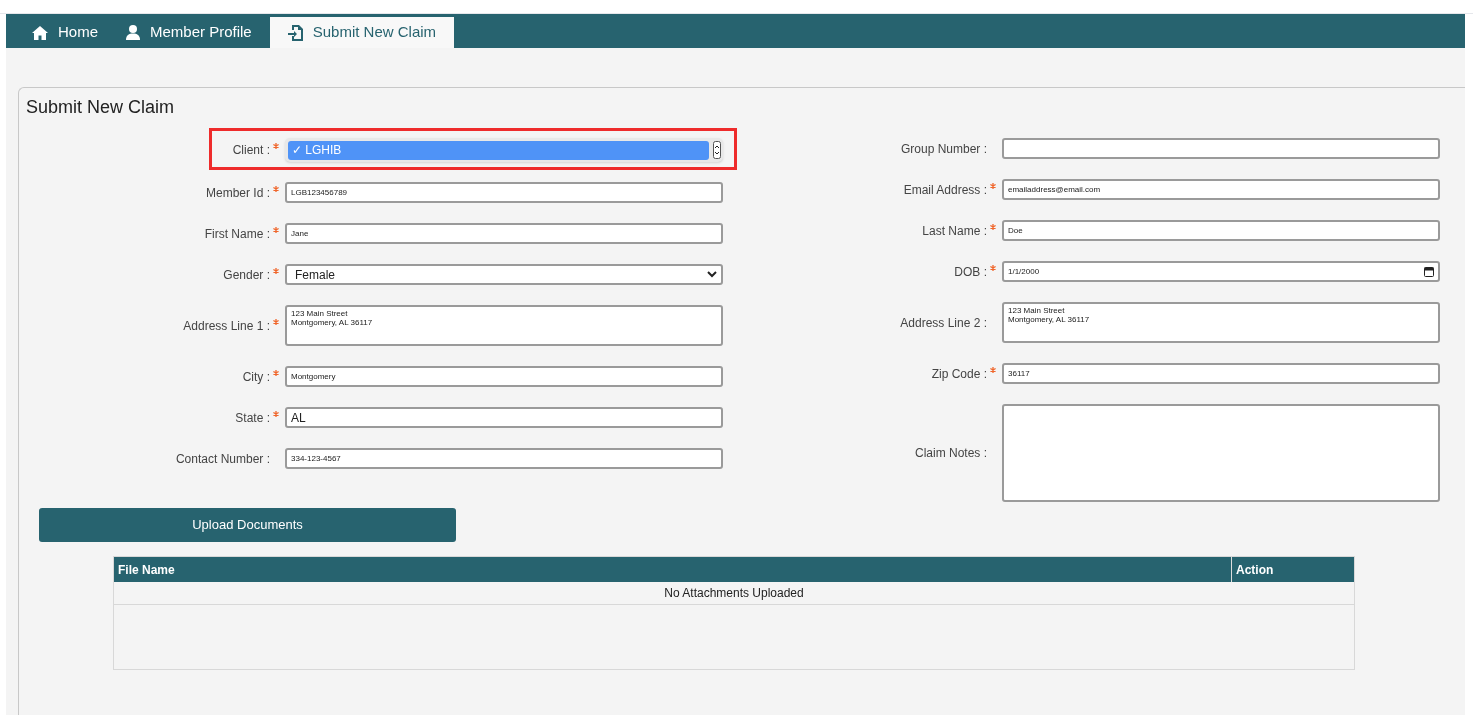 The height and width of the screenshot is (715, 1473). Describe the element at coordinates (1221, 230) in the screenshot. I see `input-field: Doe` at that location.